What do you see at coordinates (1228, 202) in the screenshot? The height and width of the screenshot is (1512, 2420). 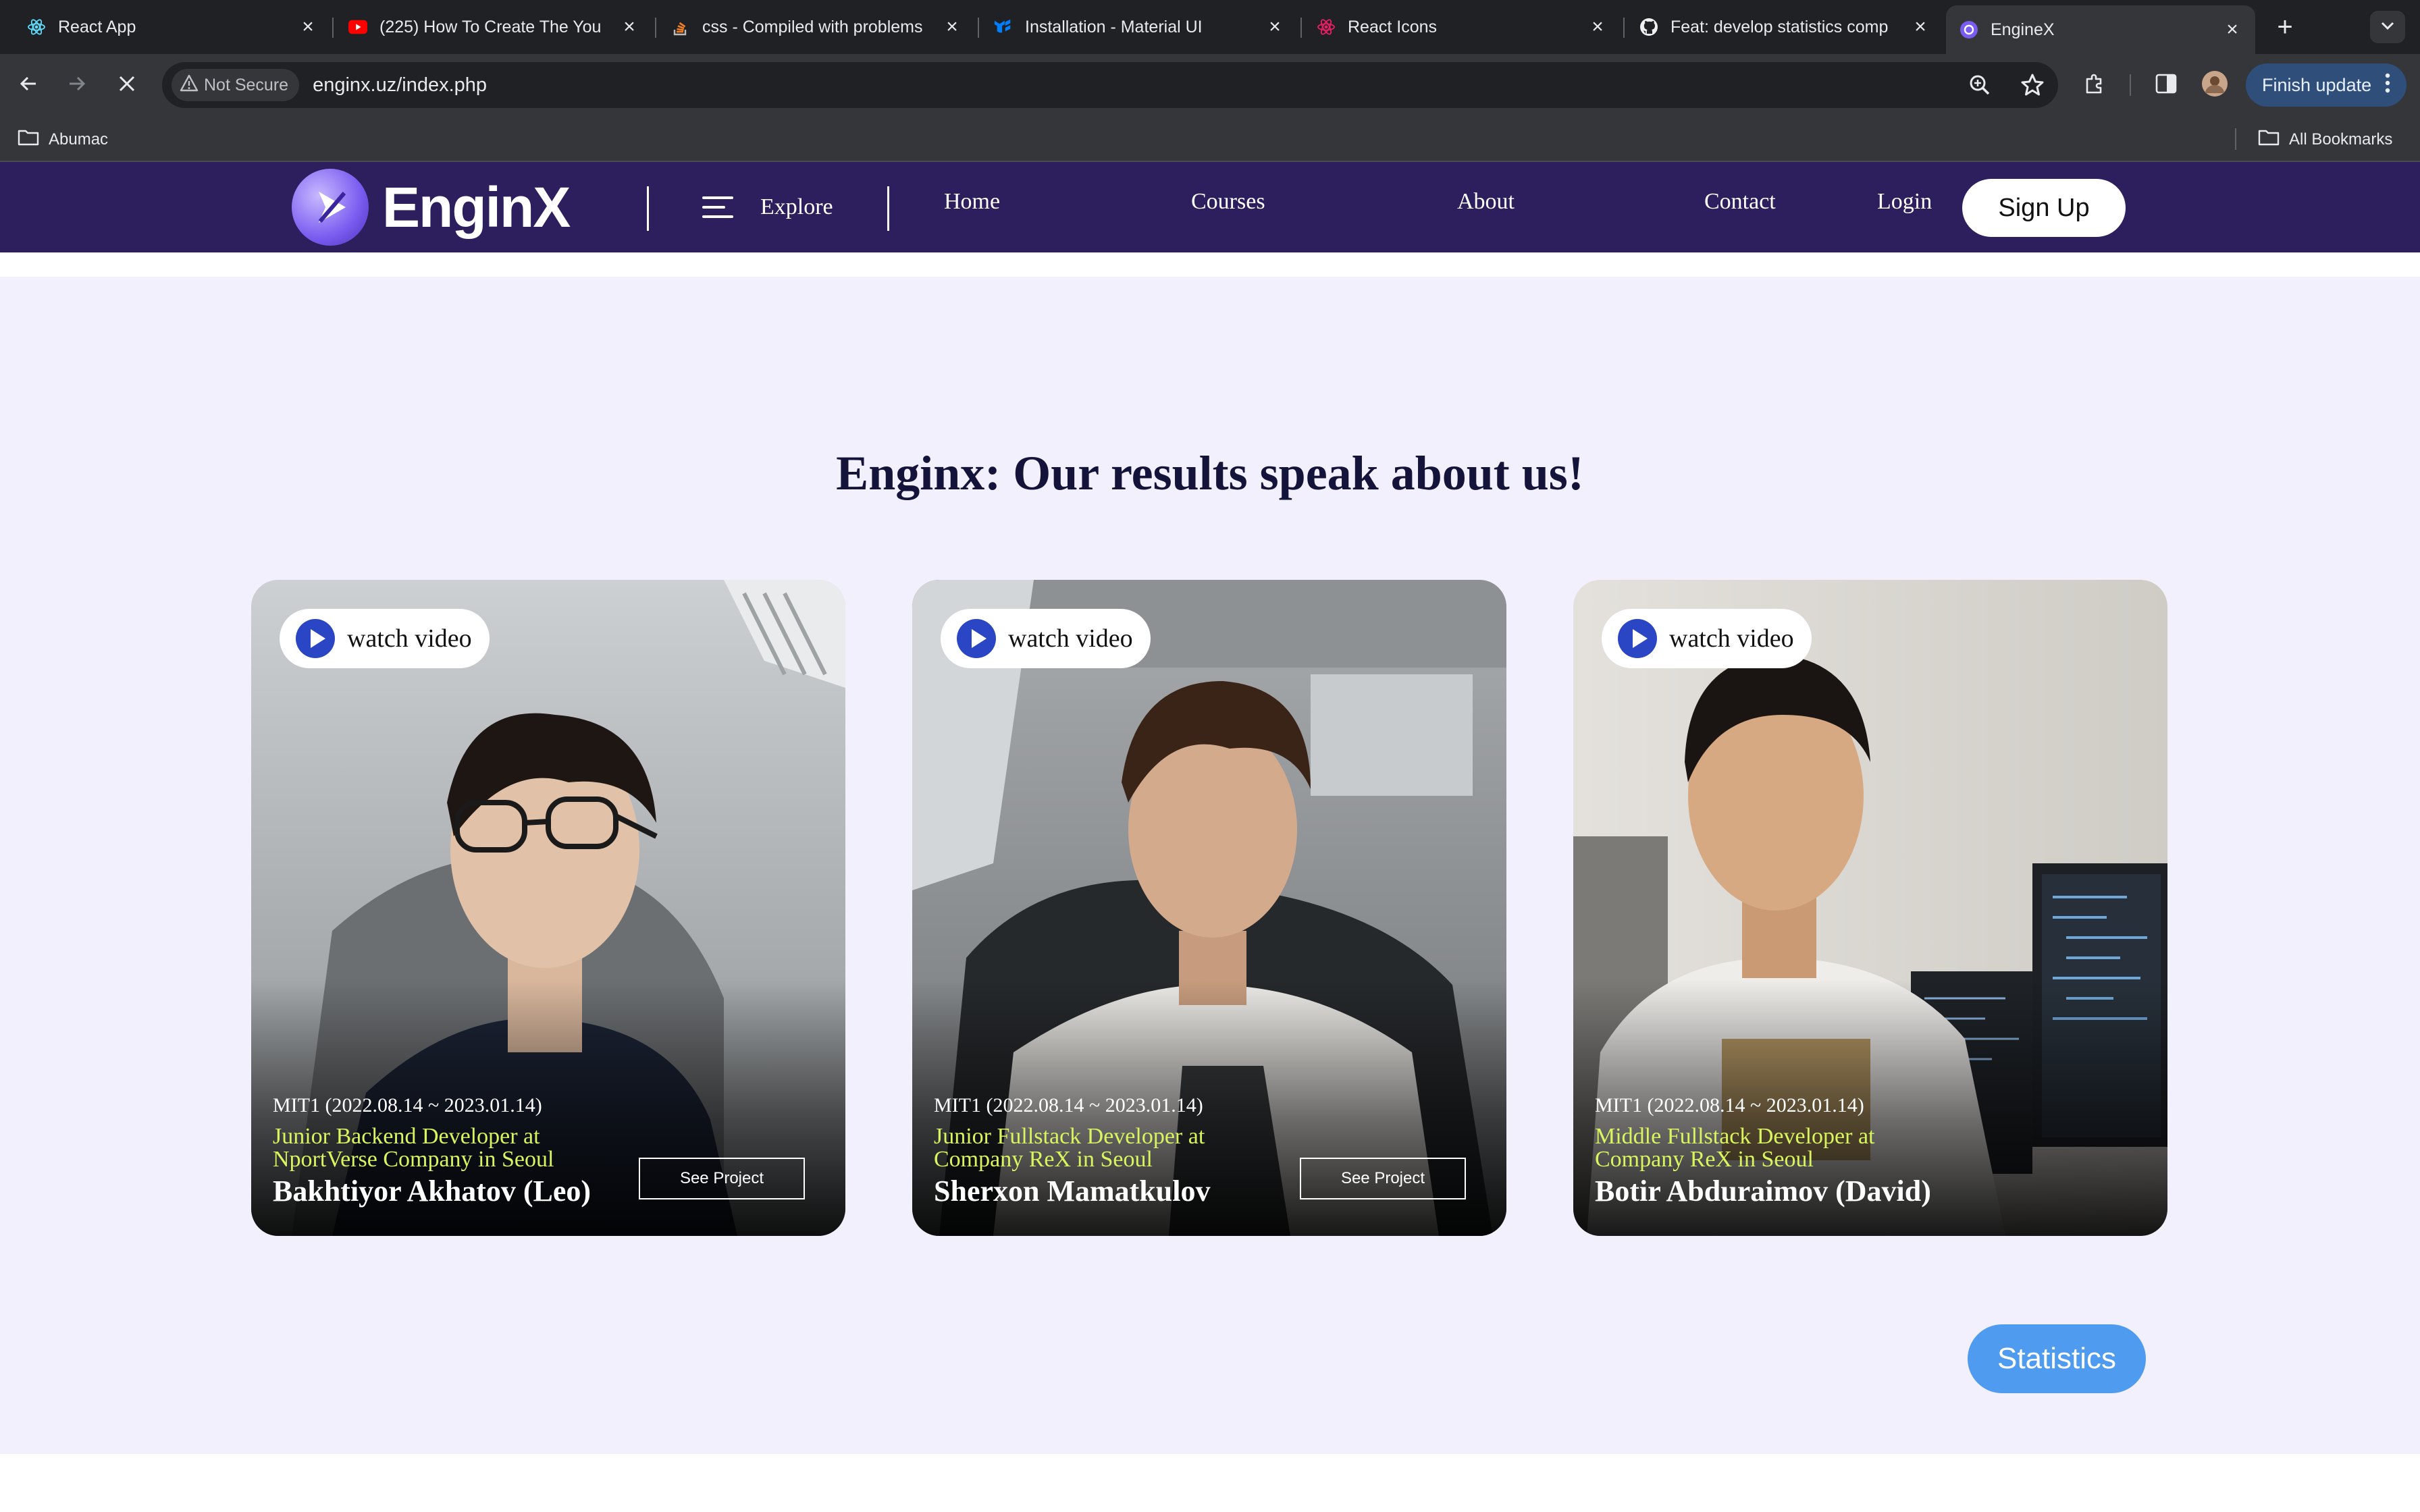 I see `nav-courses: Courses` at bounding box center [1228, 202].